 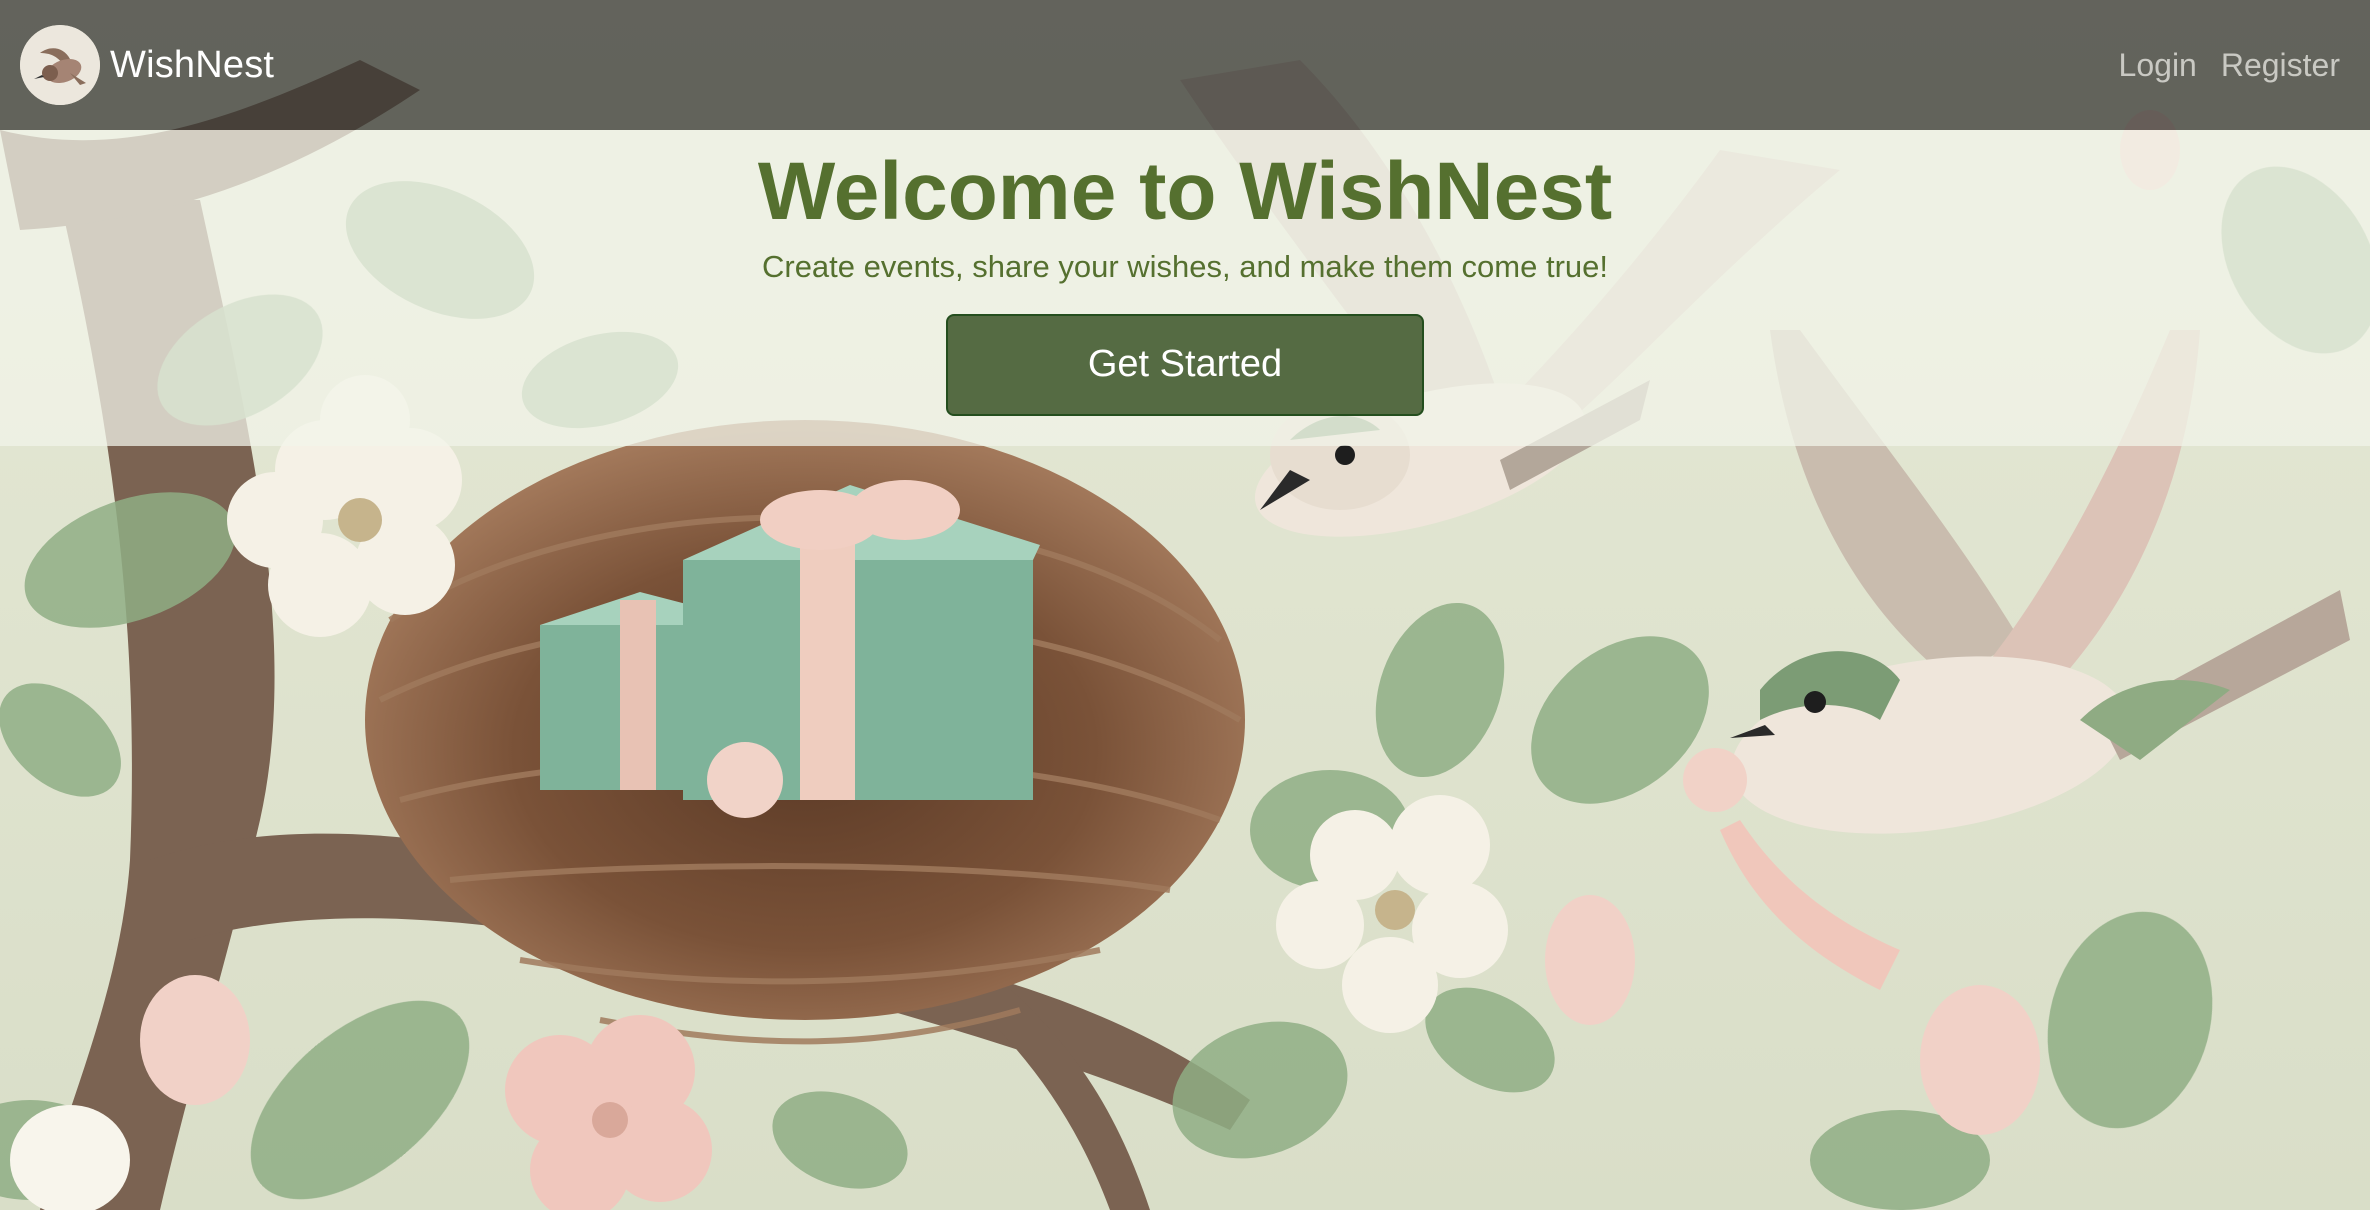 I want to click on register-link: Register, so click(x=2280, y=65).